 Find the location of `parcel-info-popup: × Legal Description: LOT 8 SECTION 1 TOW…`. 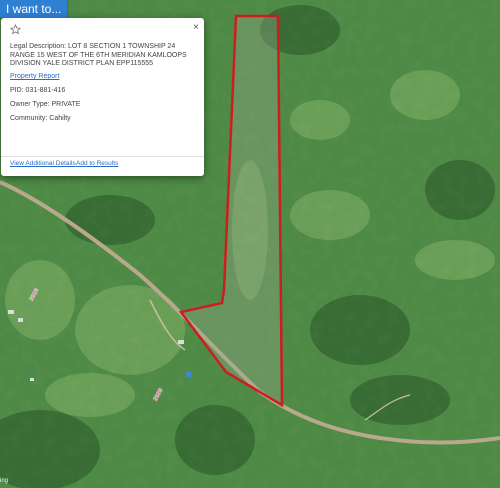

parcel-info-popup: × Legal Description: LOT 8 SECTION 1 TOW… is located at coordinates (102, 97).